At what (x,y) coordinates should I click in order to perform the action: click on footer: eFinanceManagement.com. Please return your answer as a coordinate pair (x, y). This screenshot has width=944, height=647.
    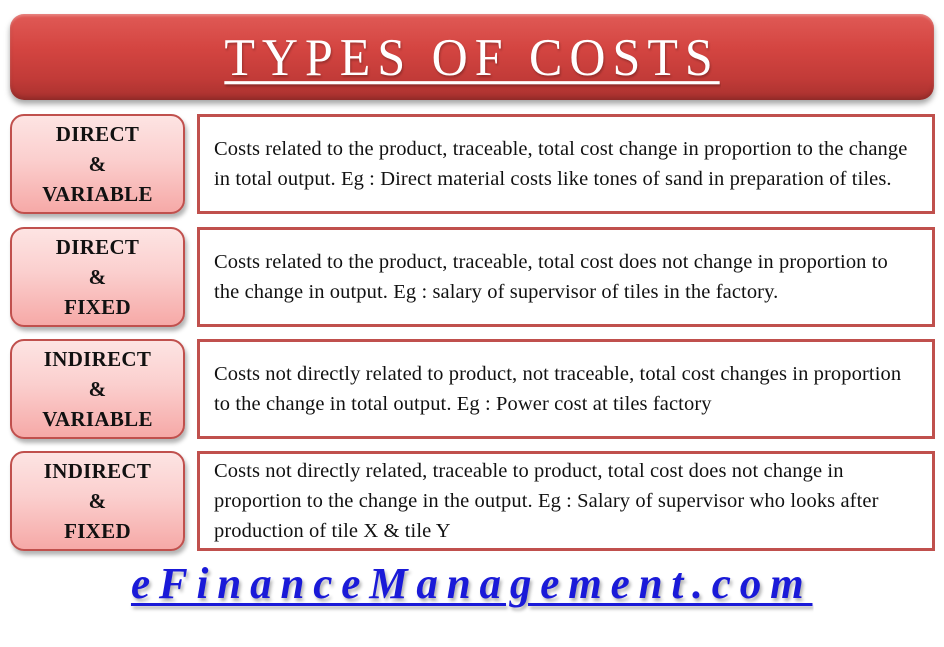
    Looking at the image, I should click on (472, 583).